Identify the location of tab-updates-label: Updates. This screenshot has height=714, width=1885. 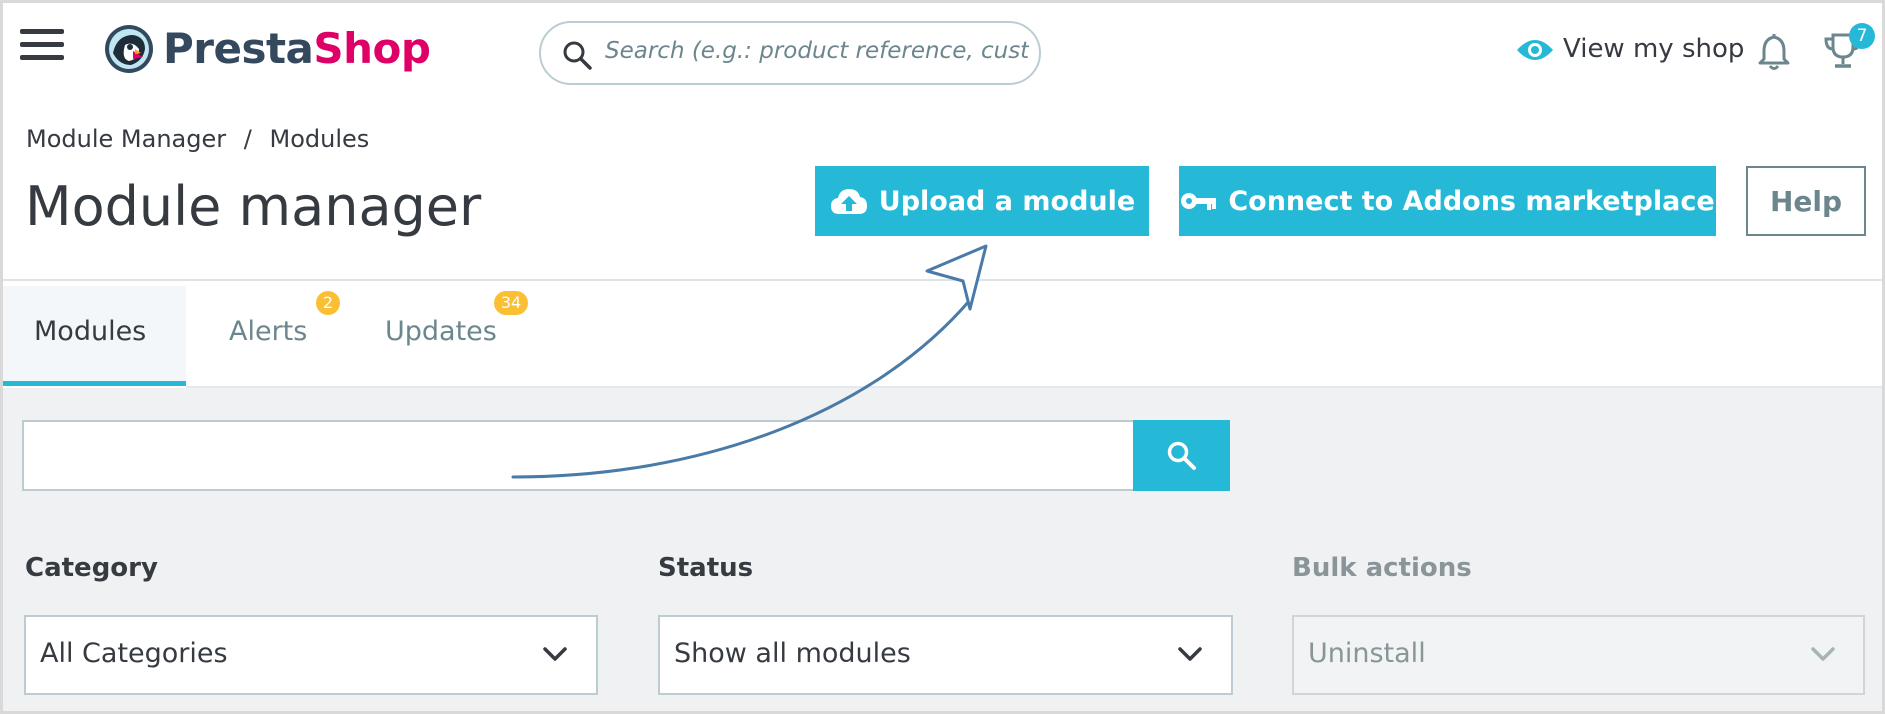
(441, 331).